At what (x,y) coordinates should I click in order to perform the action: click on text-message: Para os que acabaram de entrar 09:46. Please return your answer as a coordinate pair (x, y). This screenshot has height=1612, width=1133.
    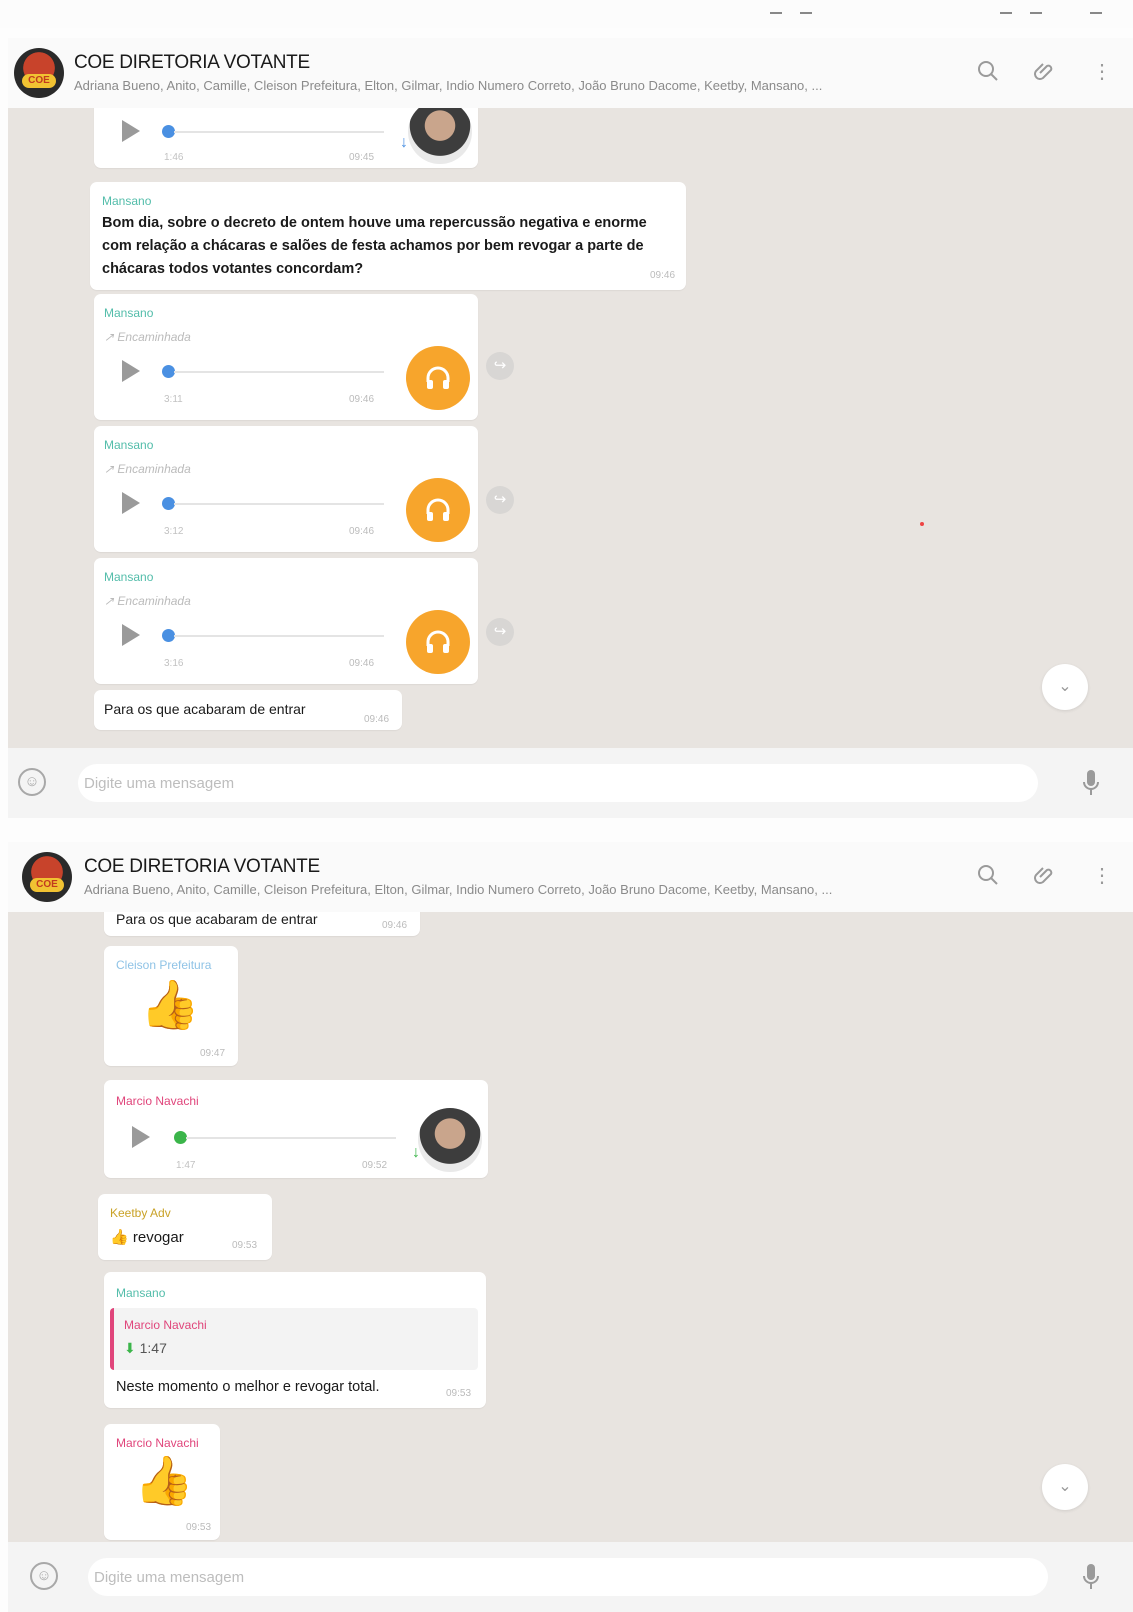
    Looking at the image, I should click on (248, 710).